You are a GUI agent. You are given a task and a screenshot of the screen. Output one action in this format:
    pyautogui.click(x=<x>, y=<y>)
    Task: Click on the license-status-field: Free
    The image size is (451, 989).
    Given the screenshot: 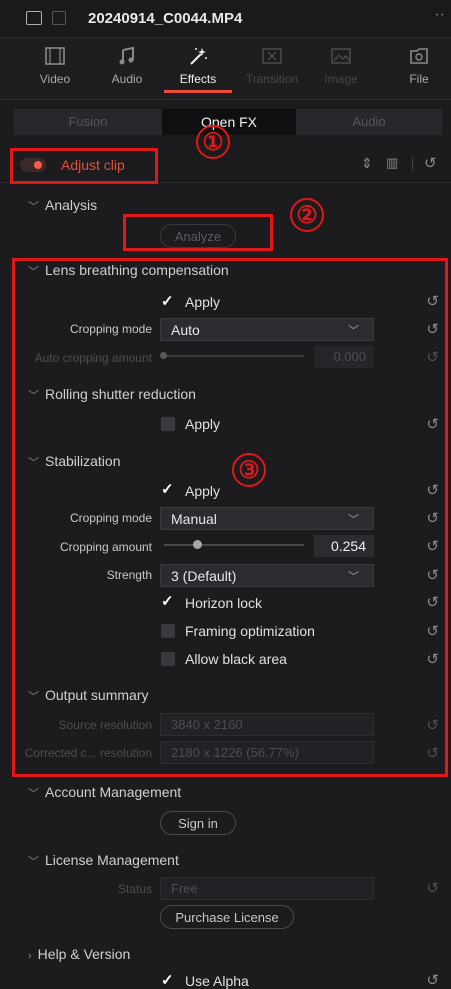 What is the action you would take?
    pyautogui.click(x=267, y=888)
    